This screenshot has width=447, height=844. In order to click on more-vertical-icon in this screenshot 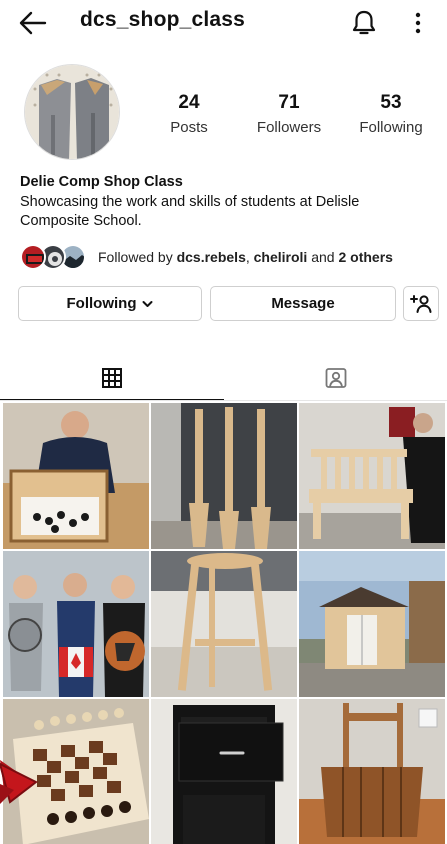, I will do `click(418, 23)`.